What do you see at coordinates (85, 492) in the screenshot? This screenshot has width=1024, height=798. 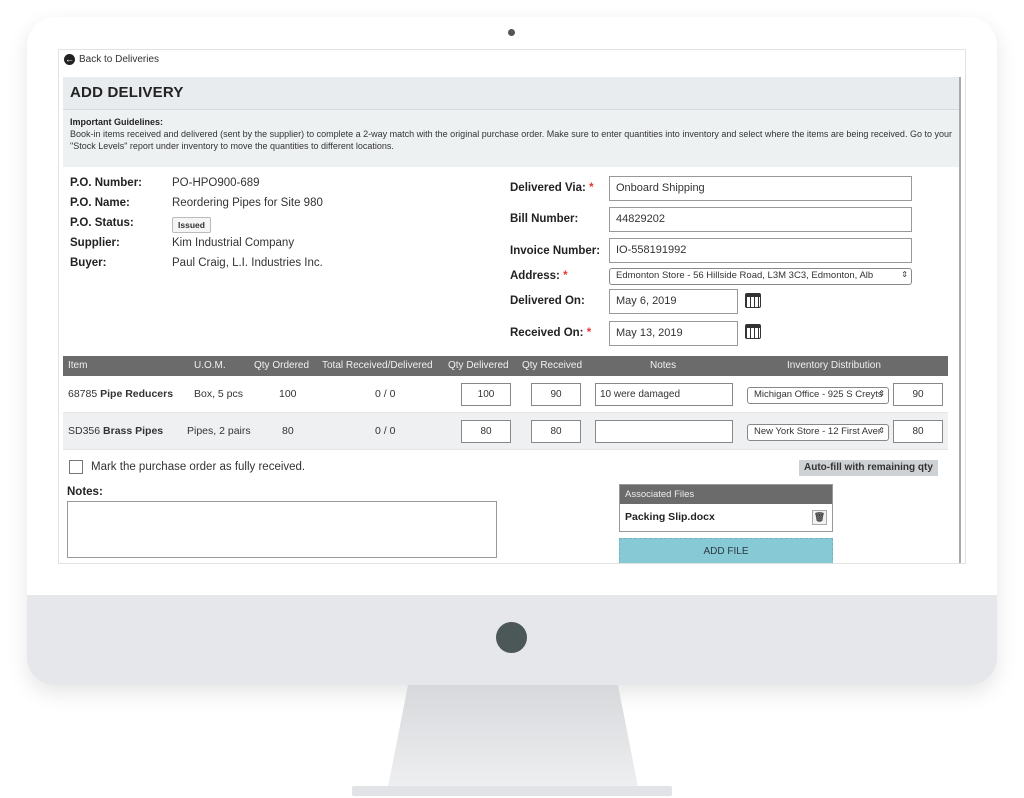 I see `notes-label: Notes:` at bounding box center [85, 492].